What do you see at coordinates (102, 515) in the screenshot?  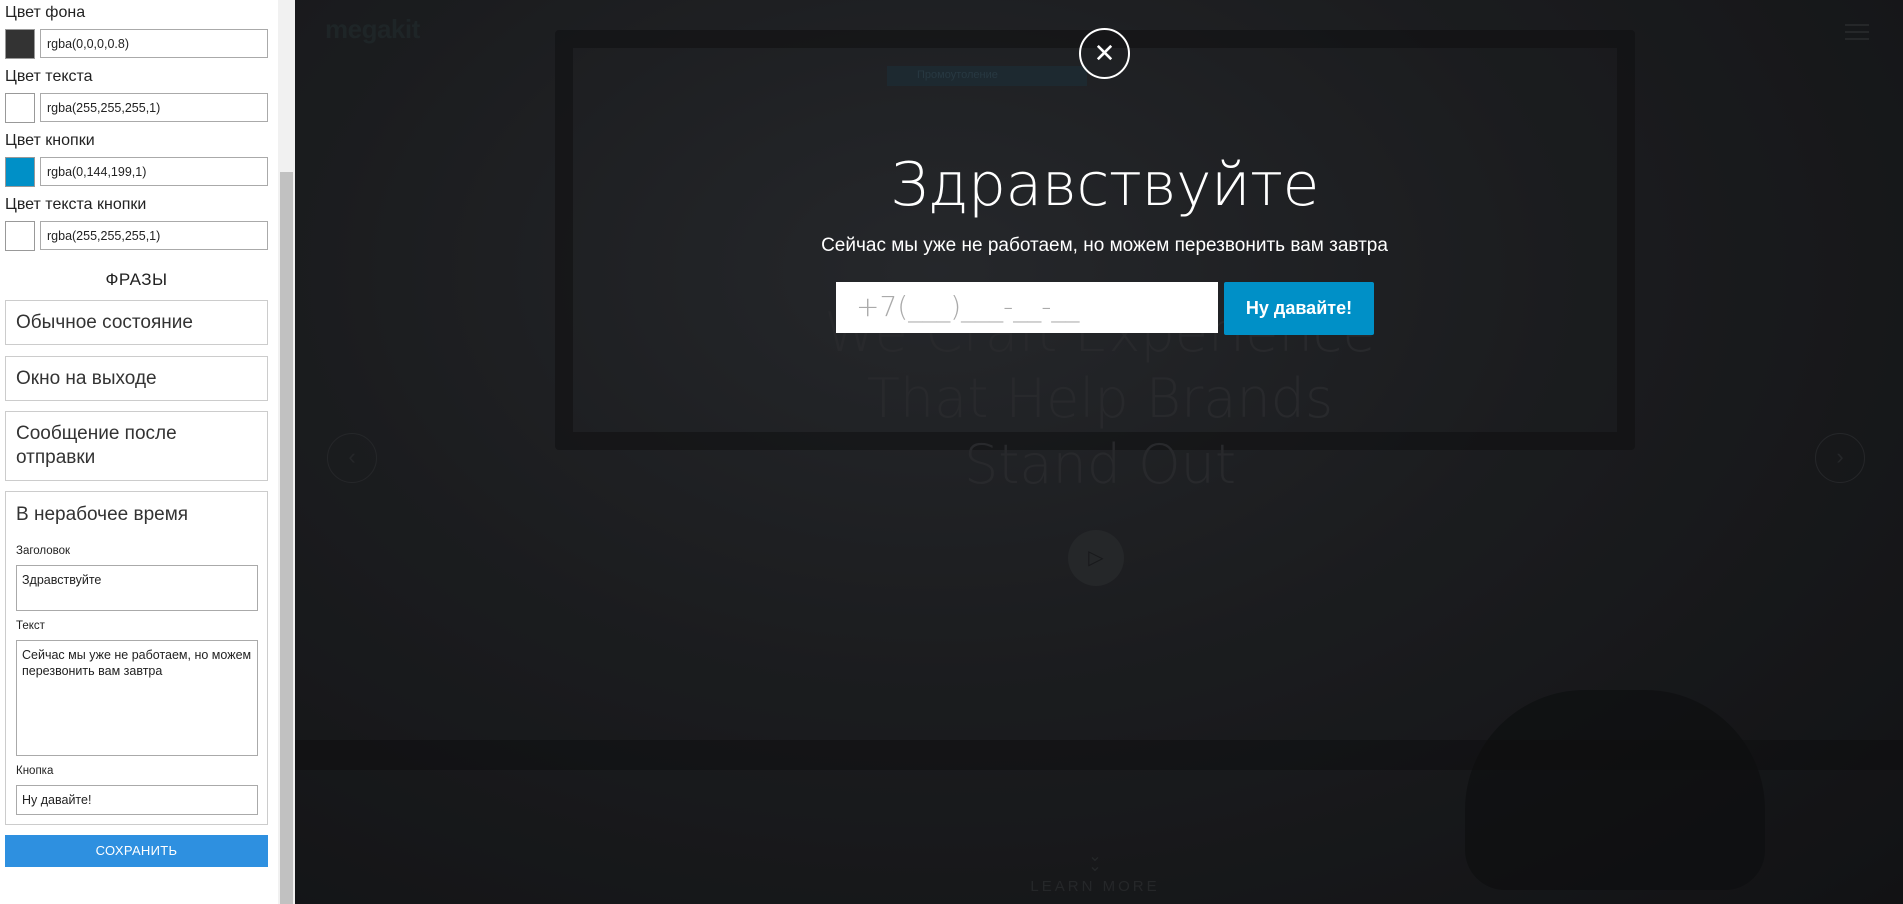 I see `phrase-offhours-title: В нерабочее время` at bounding box center [102, 515].